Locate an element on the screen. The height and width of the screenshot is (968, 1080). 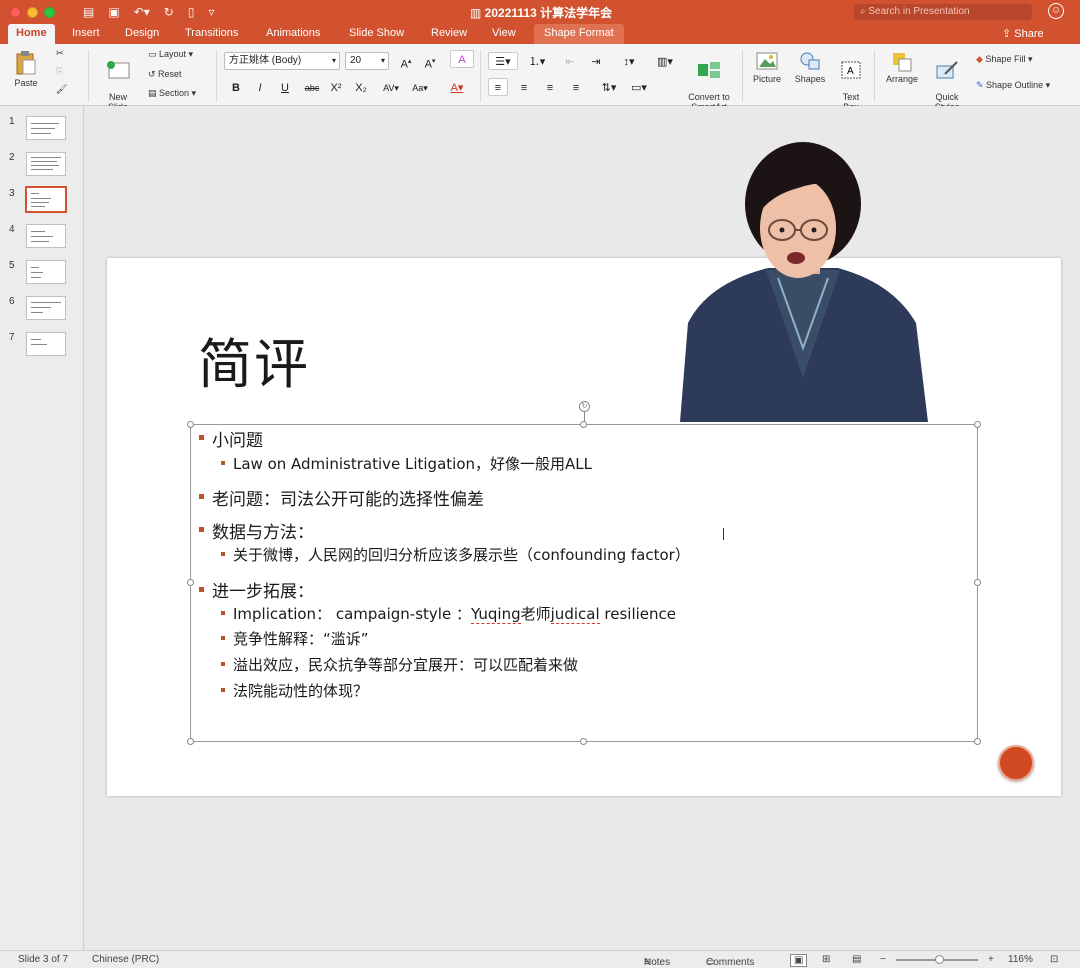
clear-formatting-icon: A is located at coordinates (462, 59).